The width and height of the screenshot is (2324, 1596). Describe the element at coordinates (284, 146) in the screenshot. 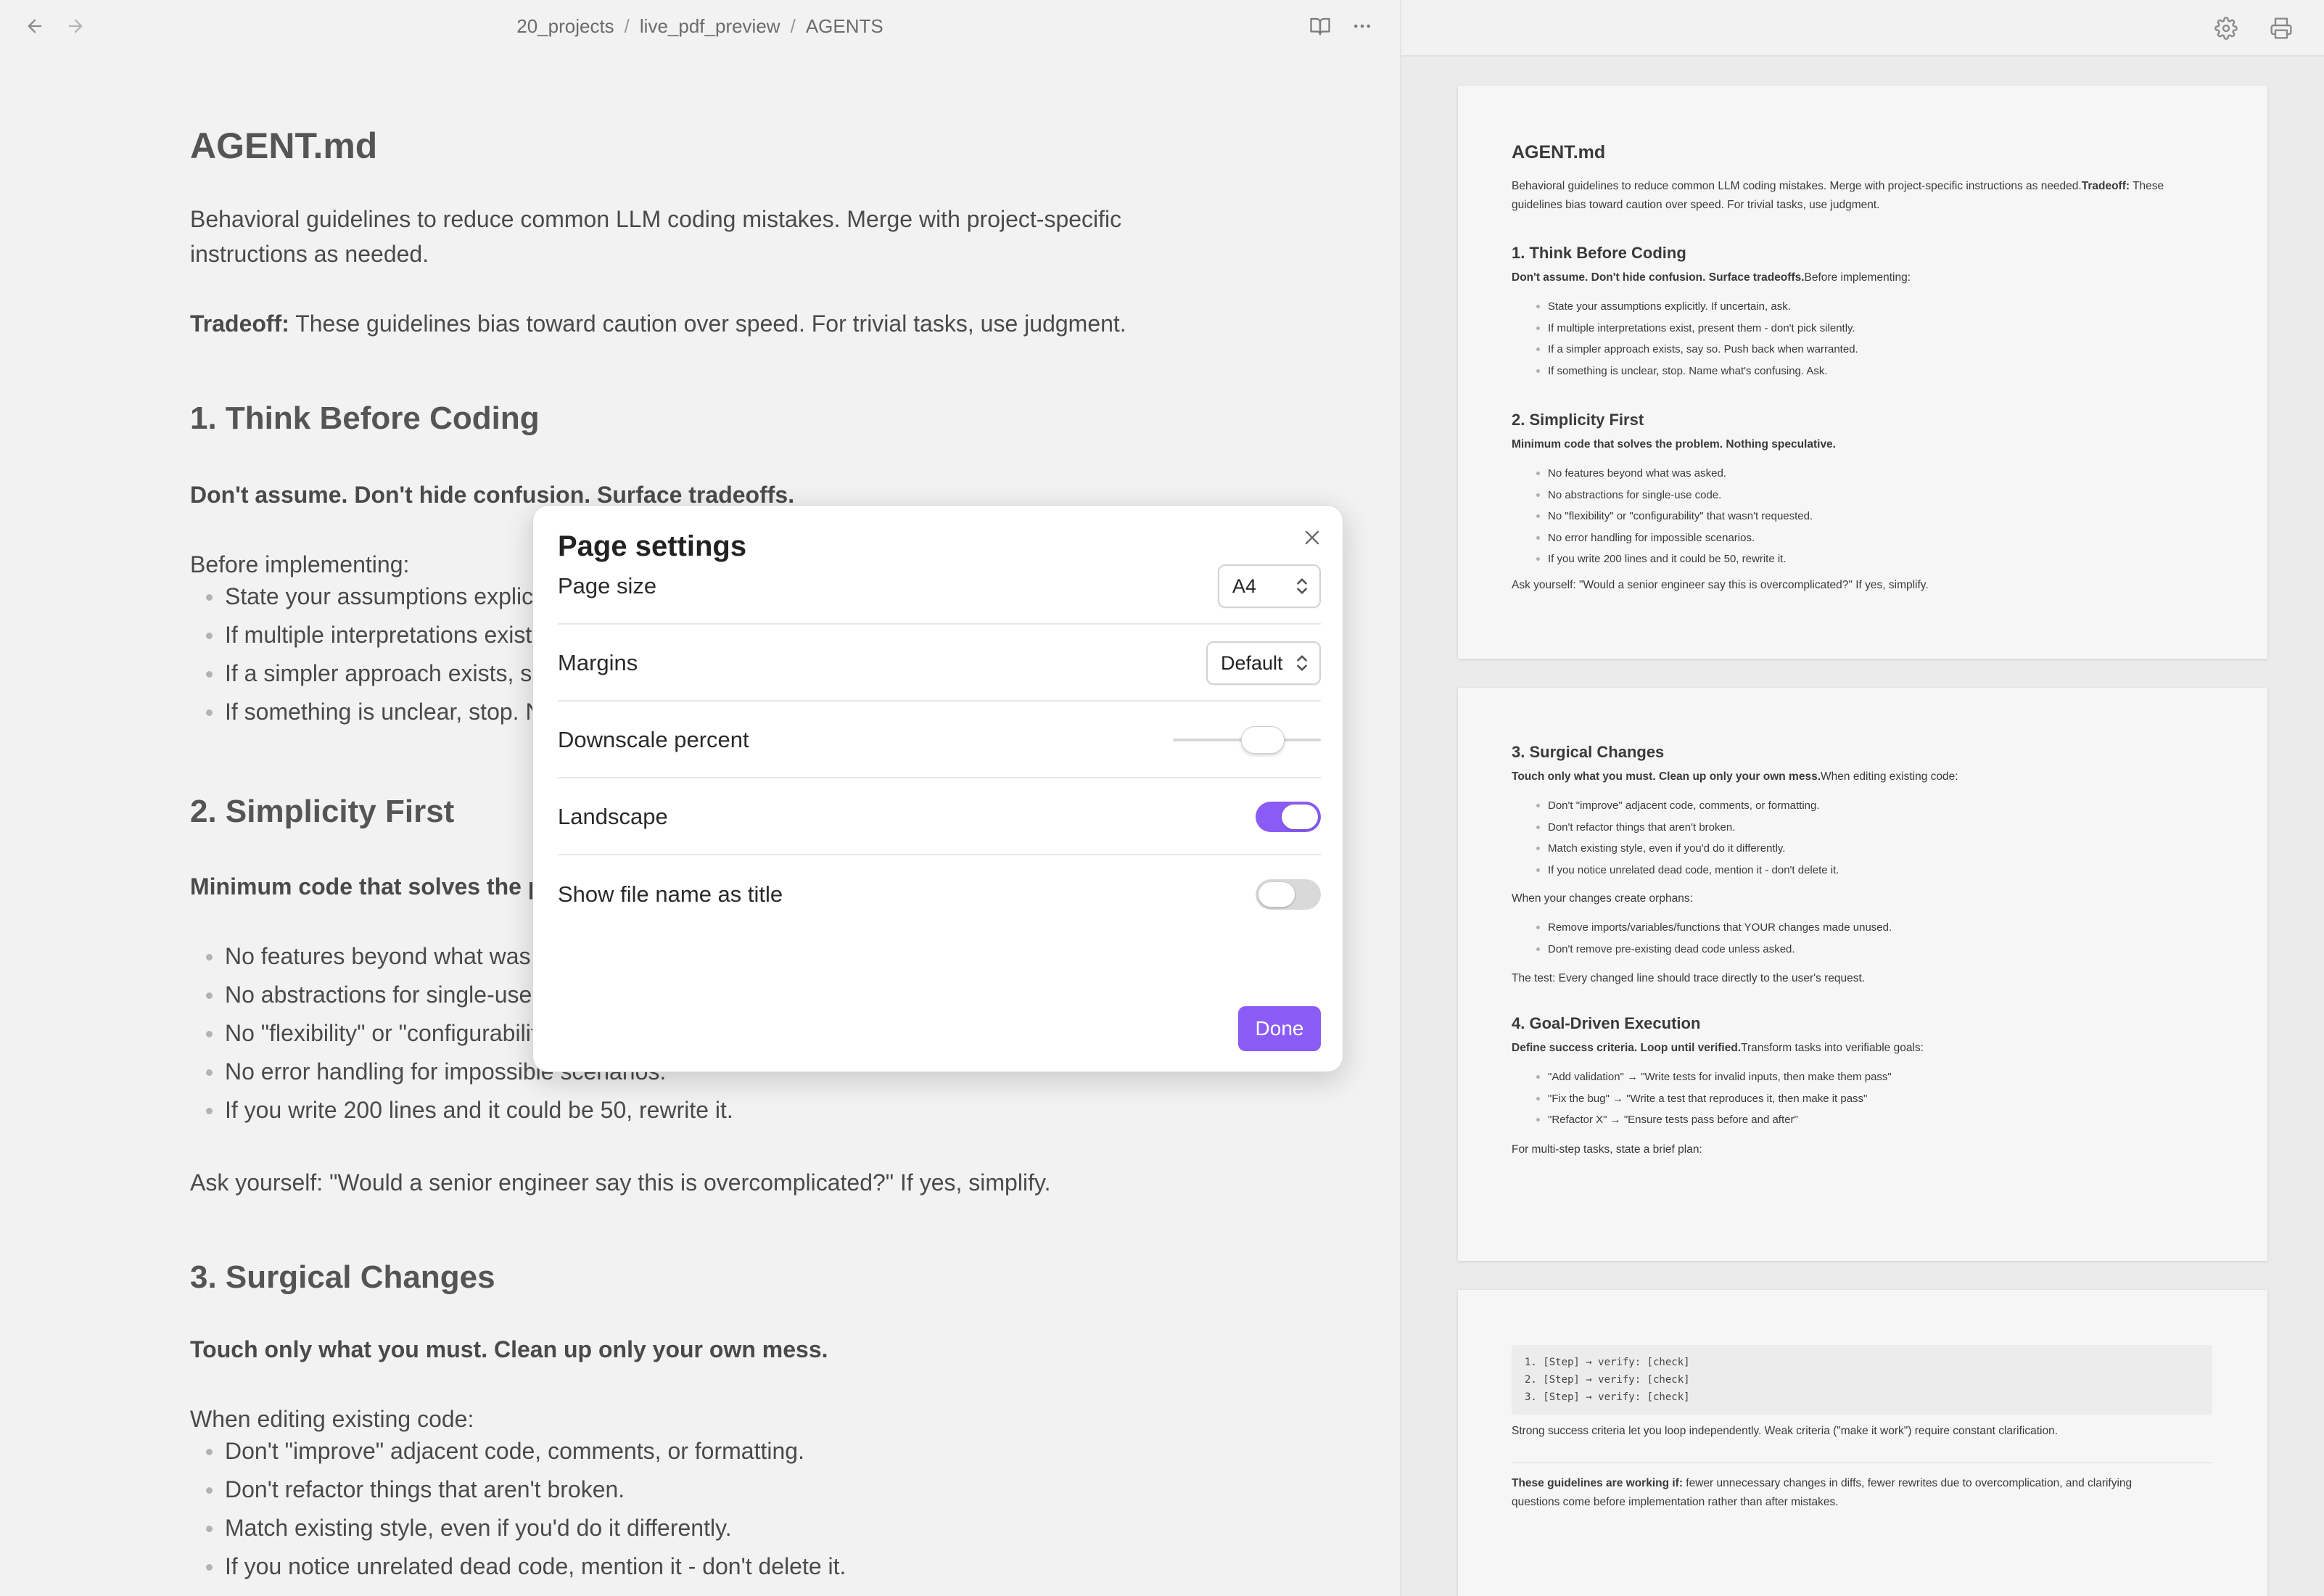

I see `document-title: AGENT.md` at that location.